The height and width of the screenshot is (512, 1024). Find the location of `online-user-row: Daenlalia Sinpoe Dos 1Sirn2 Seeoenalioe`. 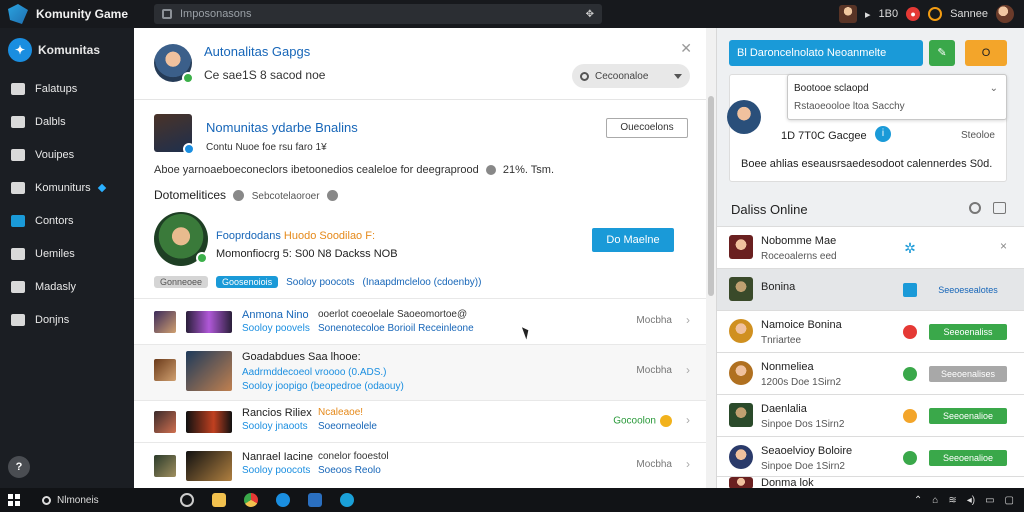

online-user-row: Daenlalia Sinpoe Dos 1Sirn2 Seeoenalioe is located at coordinates (870, 415).